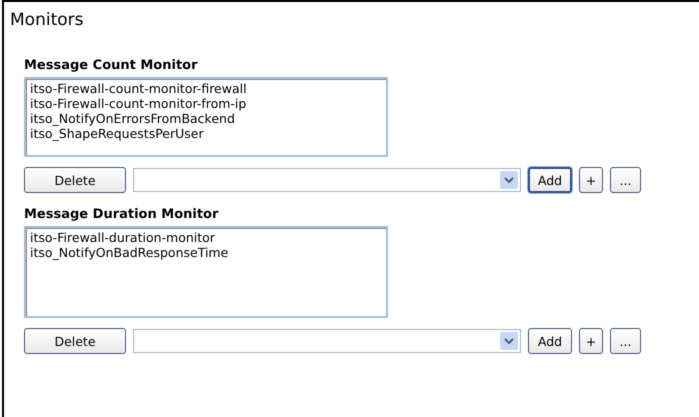 This screenshot has width=699, height=417. What do you see at coordinates (47, 20) in the screenshot?
I see `page-title: Monitors` at bounding box center [47, 20].